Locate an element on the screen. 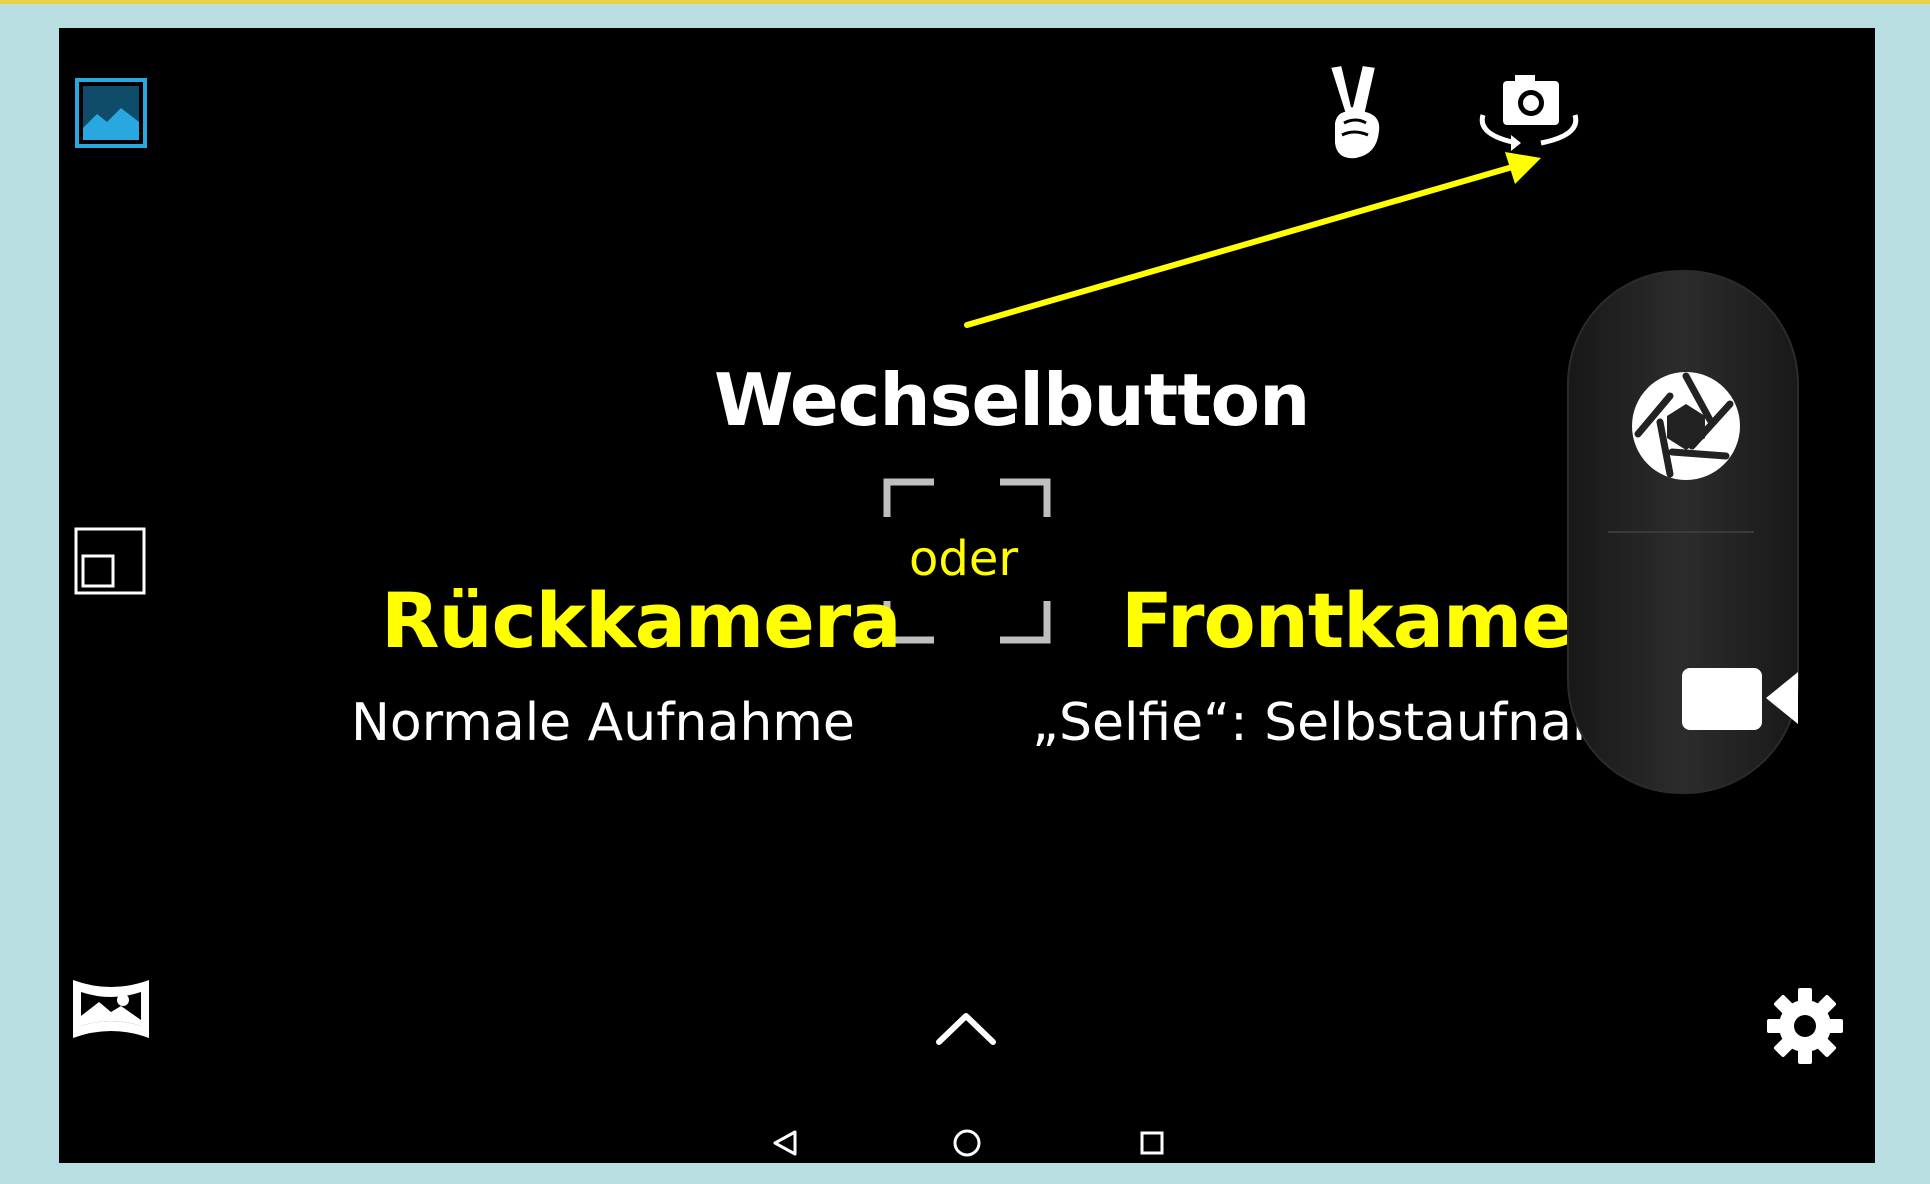 The image size is (1930, 1184). back-triangle-icon is located at coordinates (785, 1143).